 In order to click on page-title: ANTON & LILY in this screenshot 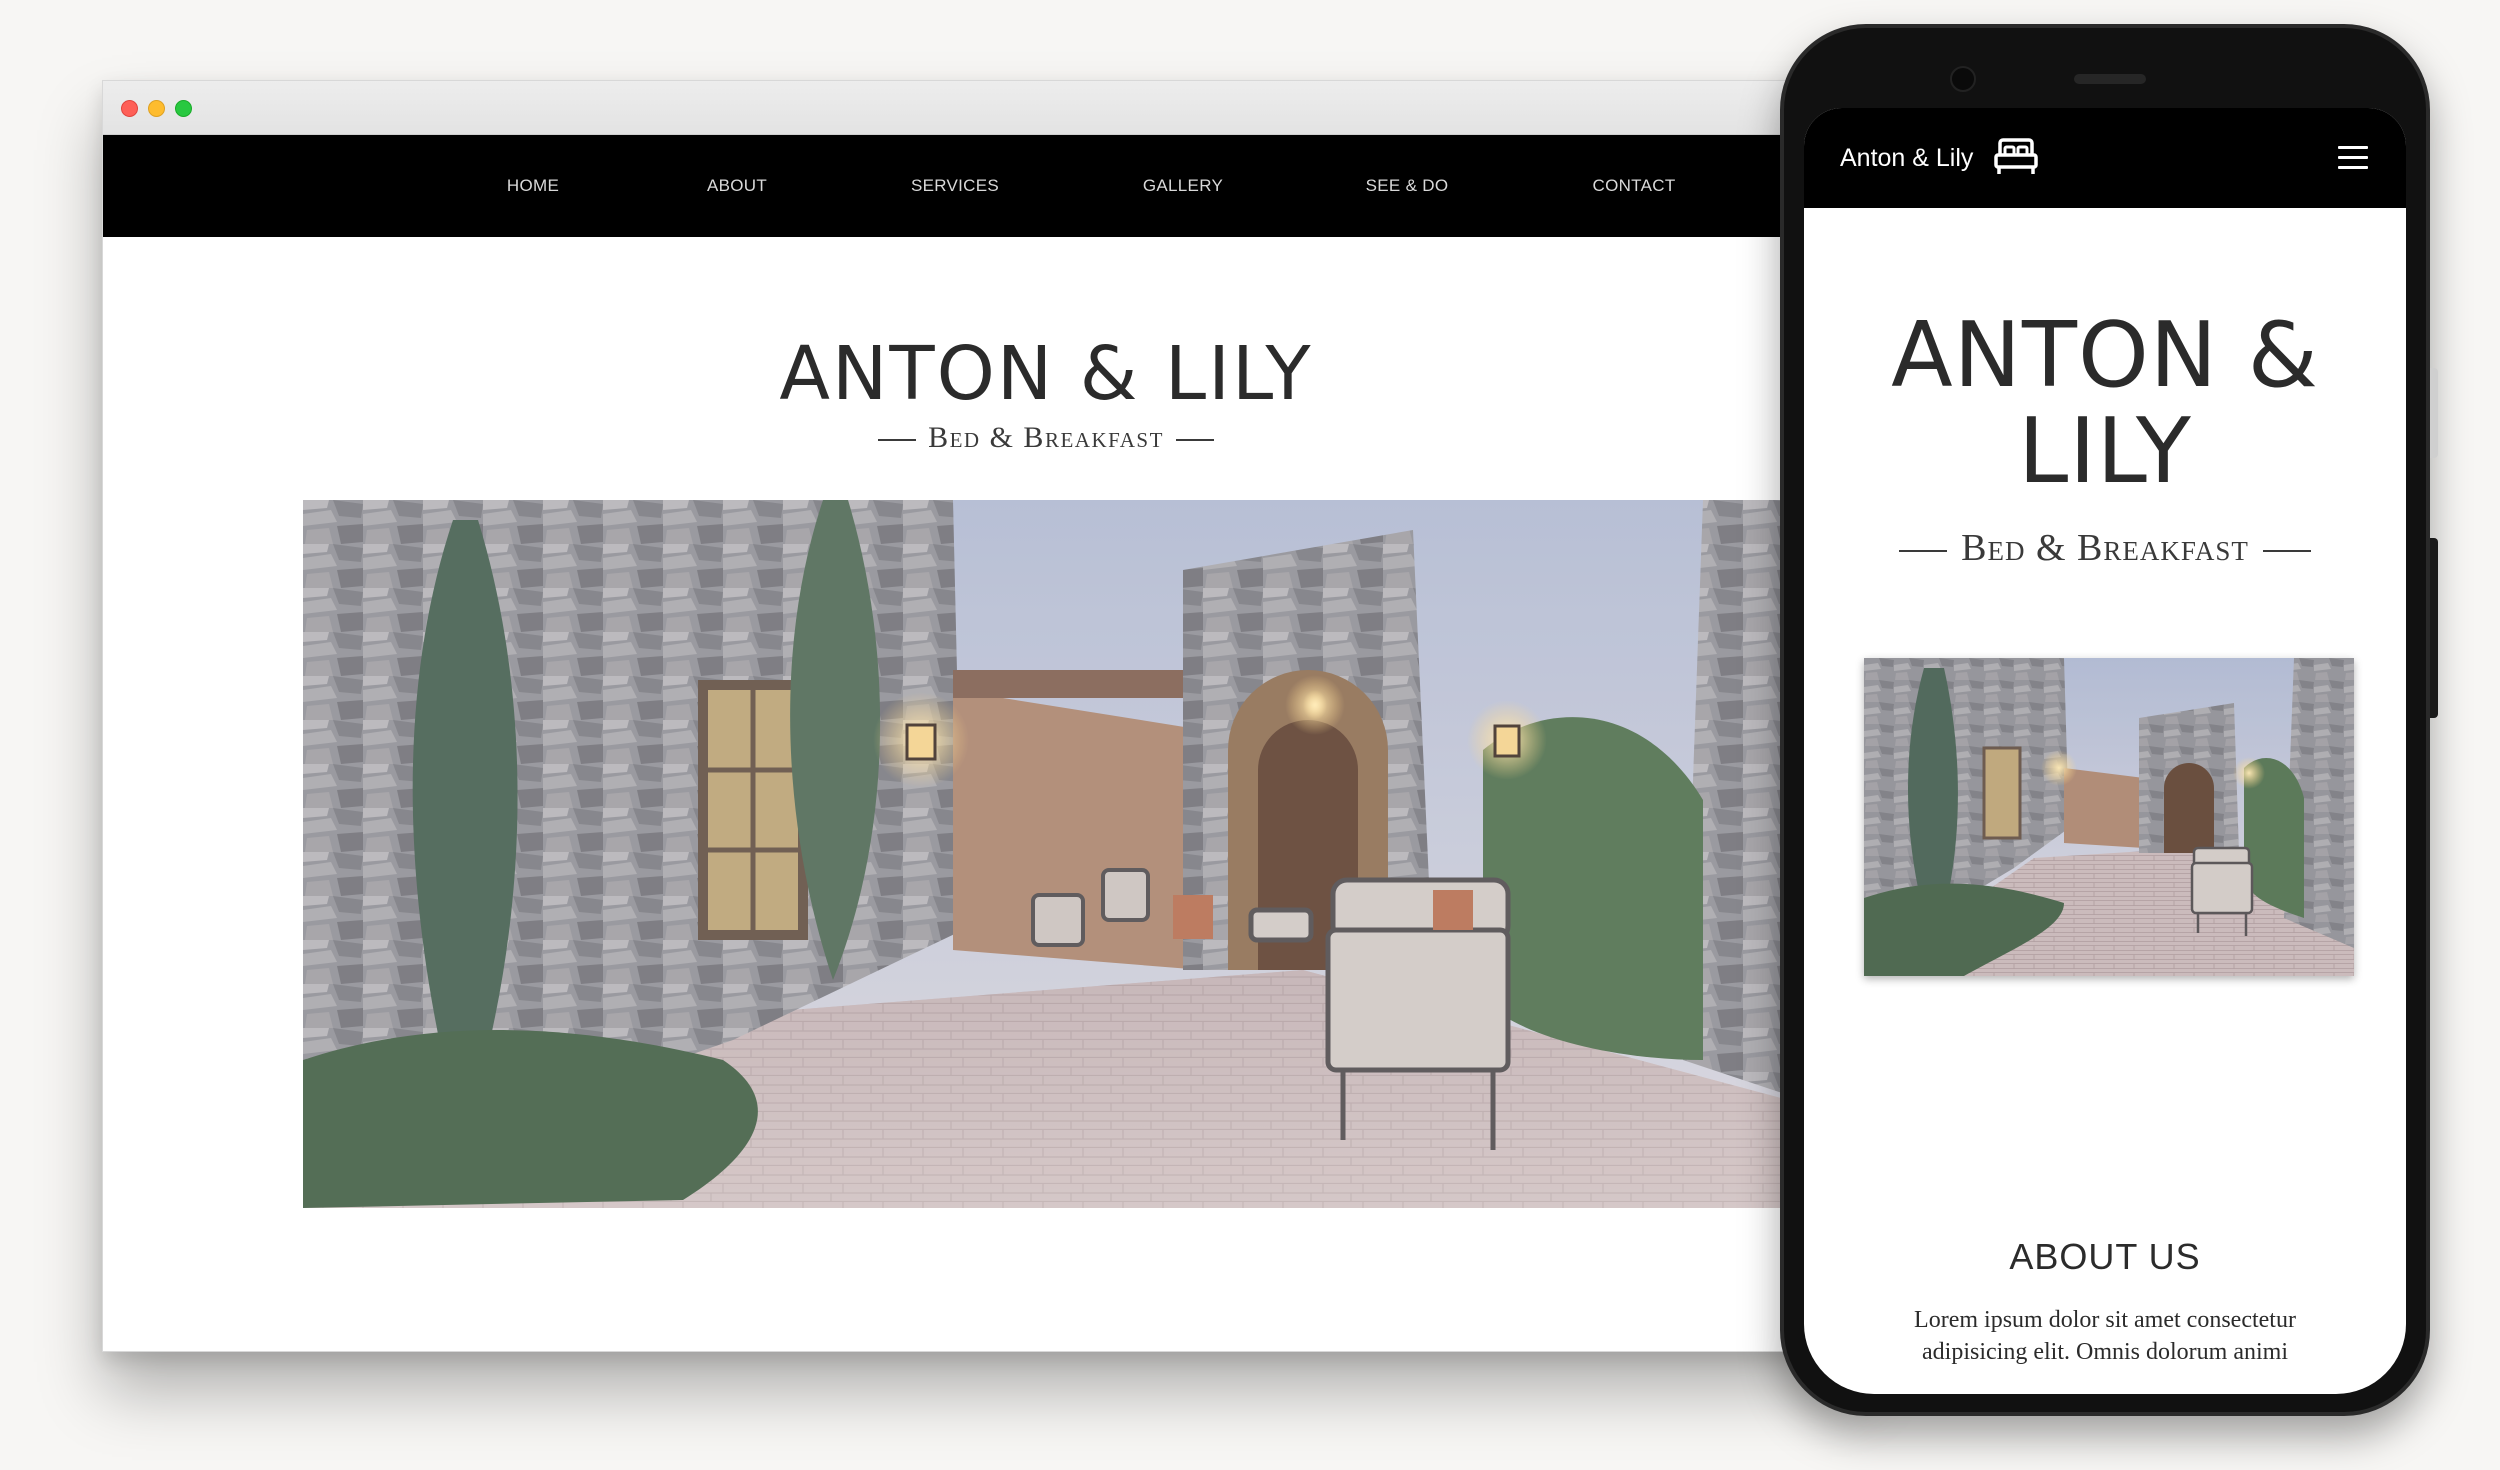, I will do `click(1046, 374)`.